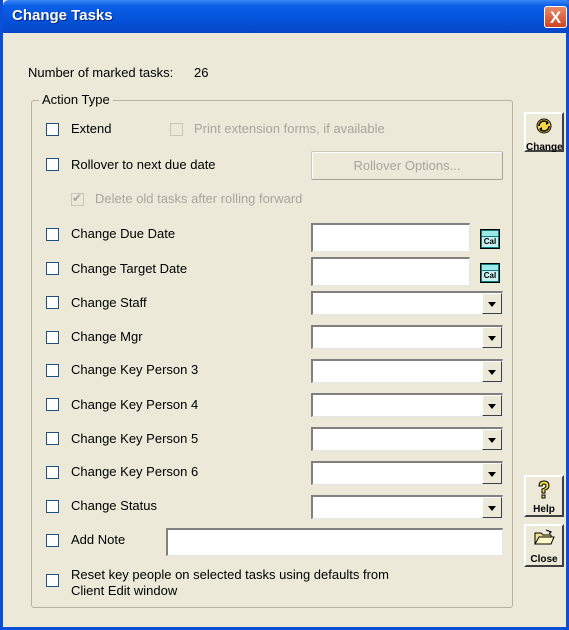 This screenshot has width=569, height=630. Describe the element at coordinates (123, 233) in the screenshot. I see `change-due-date-label: Change Due Date` at that location.